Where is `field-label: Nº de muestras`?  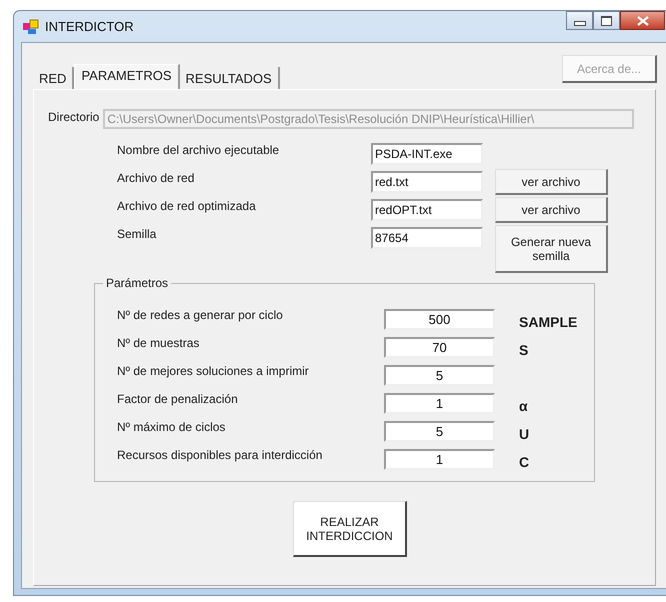
field-label: Nº de muestras is located at coordinates (158, 343).